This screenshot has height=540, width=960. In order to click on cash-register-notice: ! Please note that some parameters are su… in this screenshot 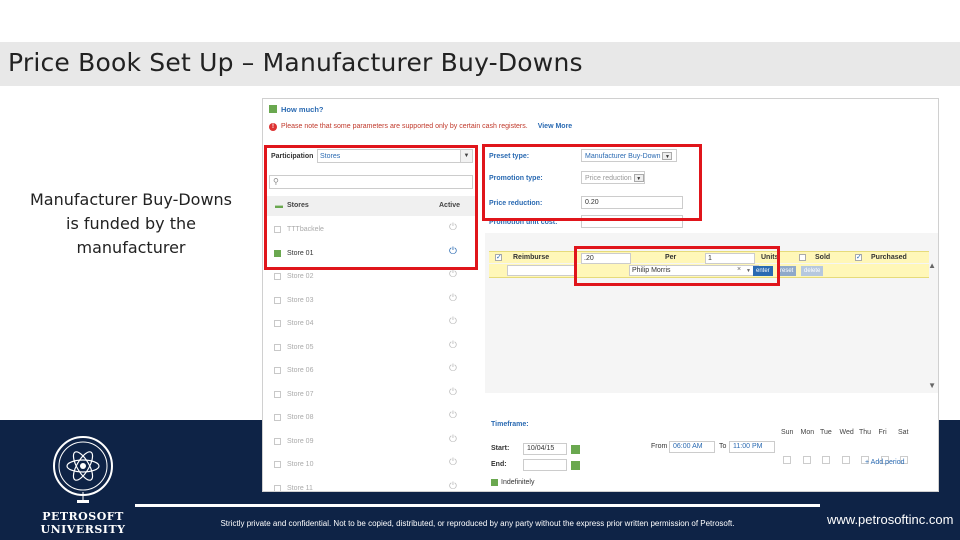, I will do `click(420, 127)`.